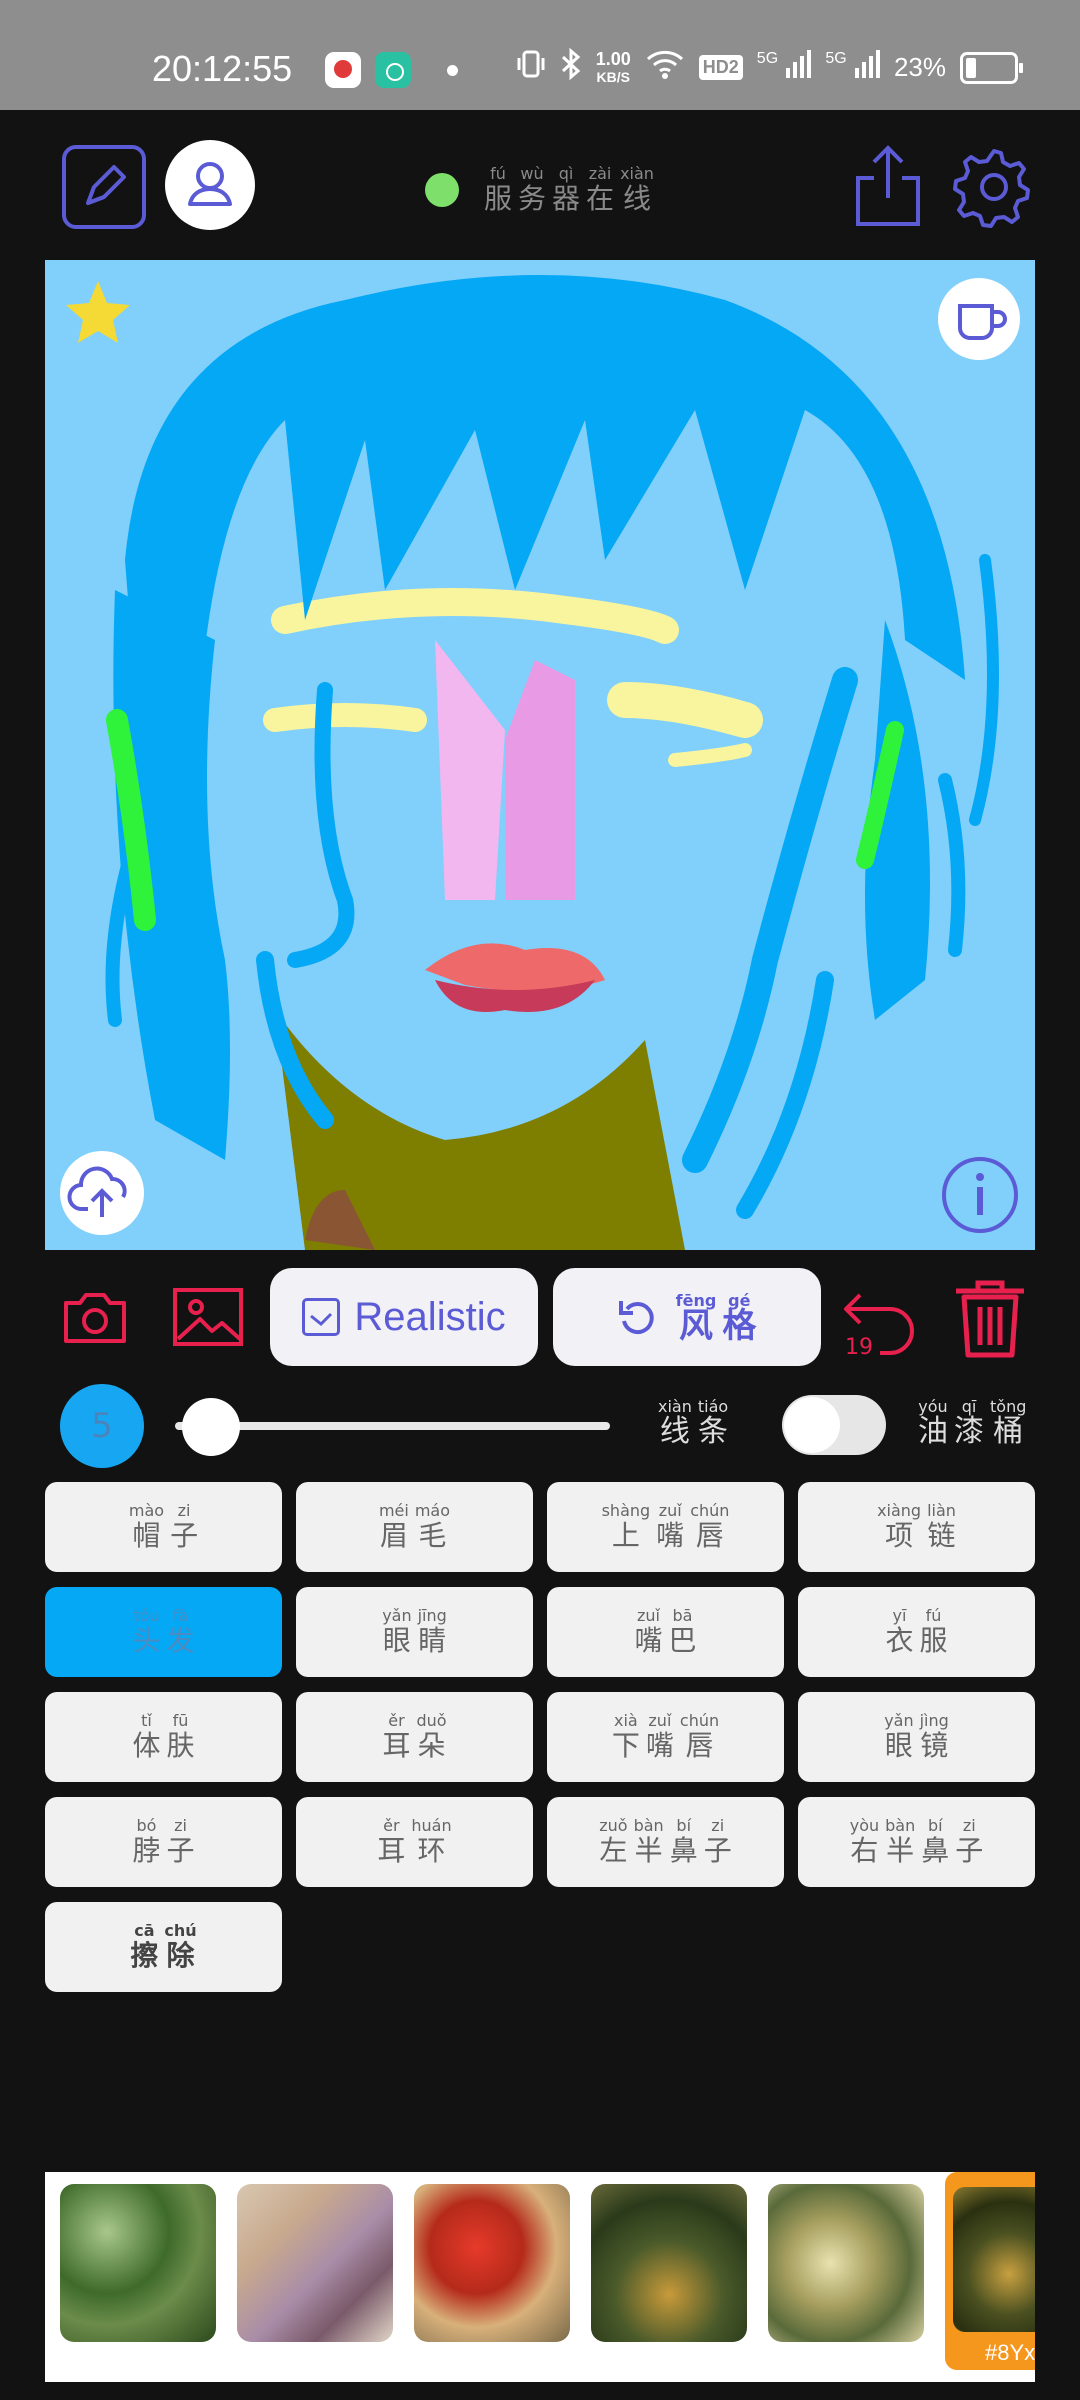 The image size is (1080, 2400). What do you see at coordinates (812, 1425) in the screenshot?
I see `toggle-knob` at bounding box center [812, 1425].